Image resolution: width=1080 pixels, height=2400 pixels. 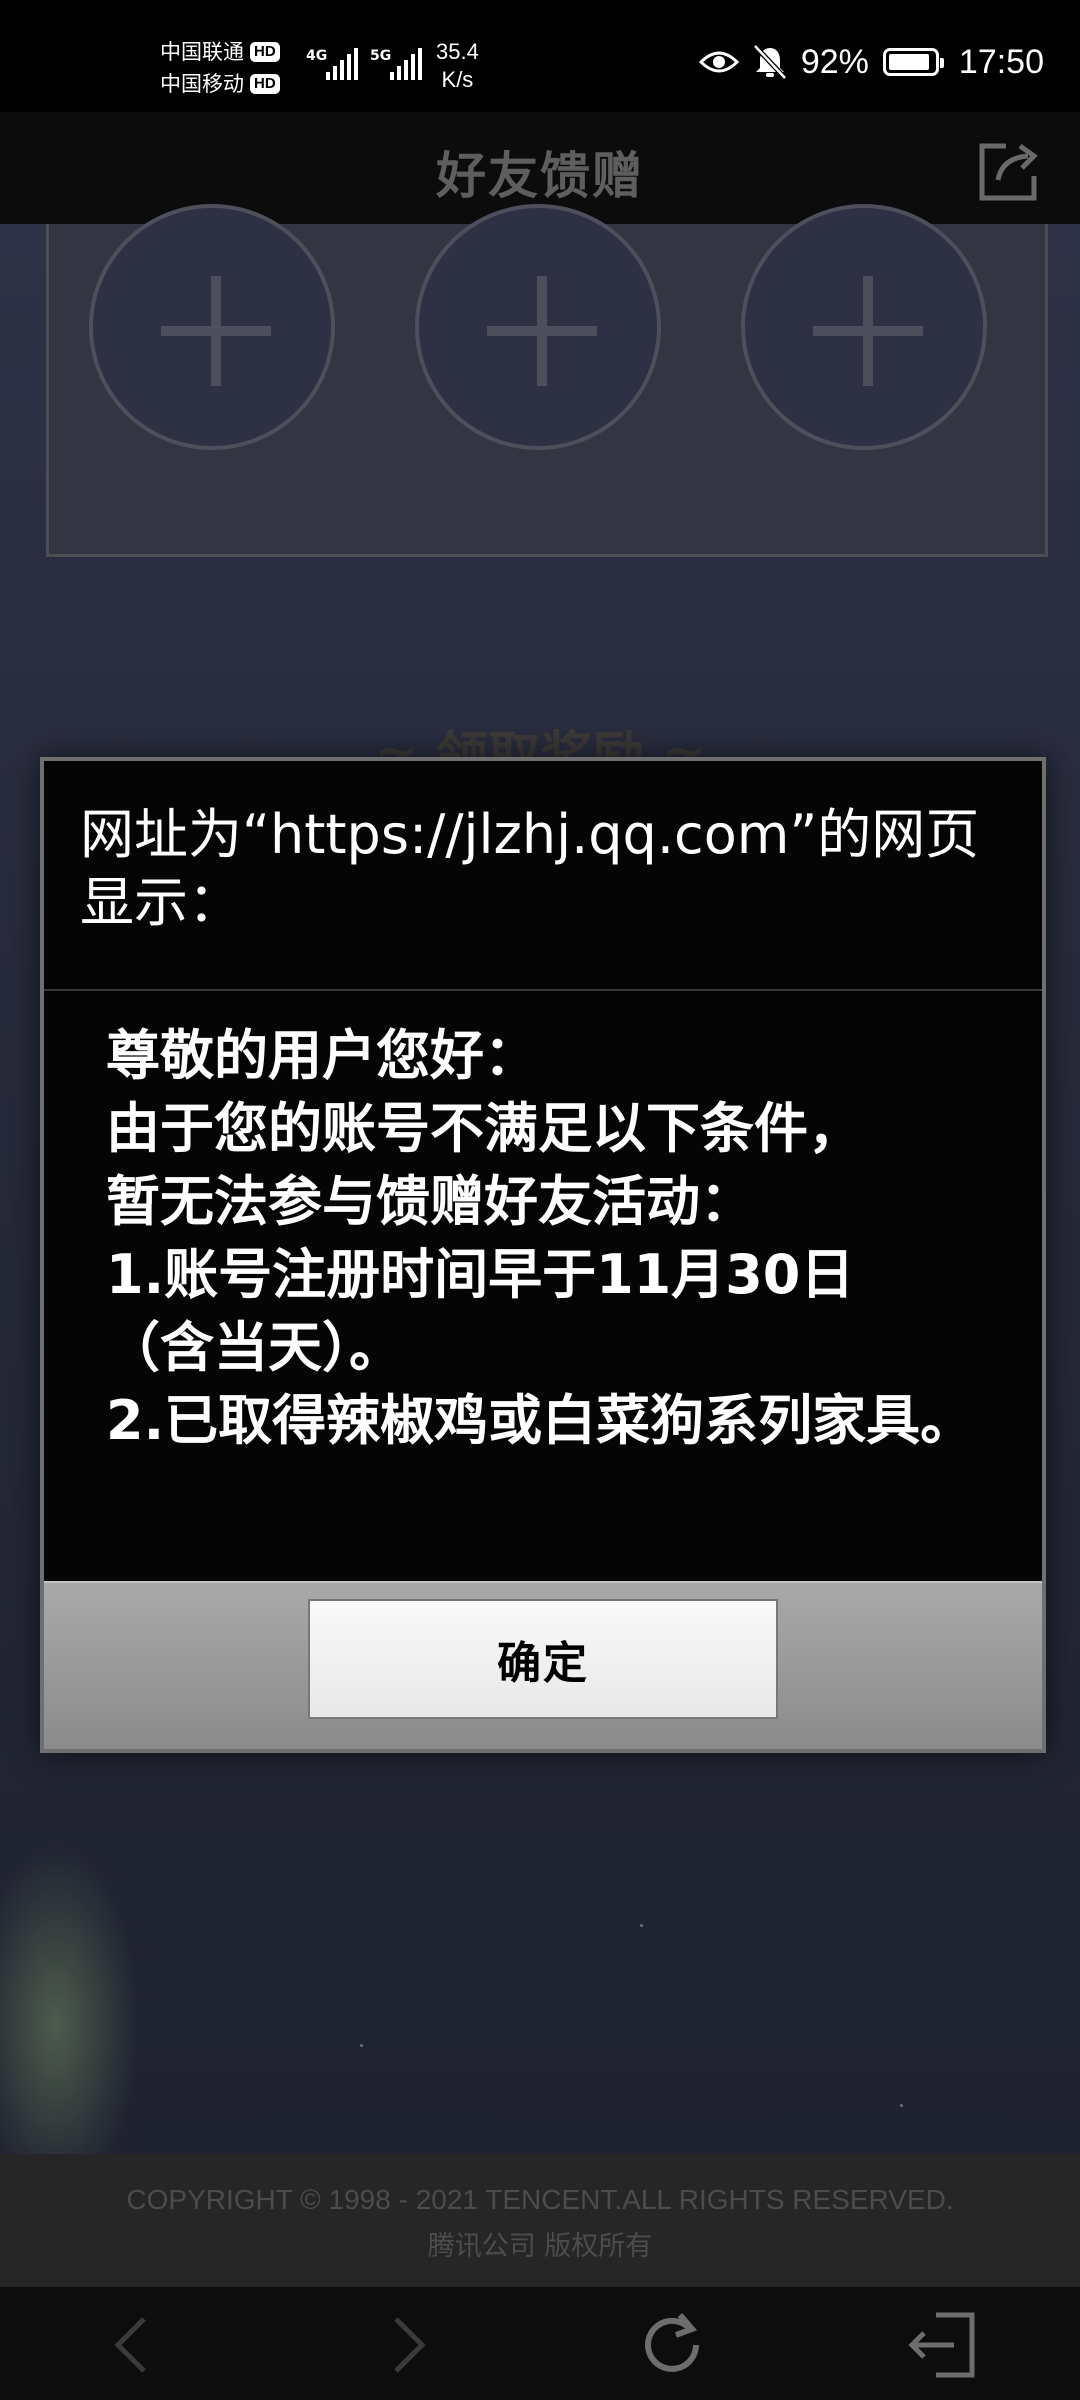 What do you see at coordinates (398, 62) in the screenshot?
I see `signal-5g-icon: 5G` at bounding box center [398, 62].